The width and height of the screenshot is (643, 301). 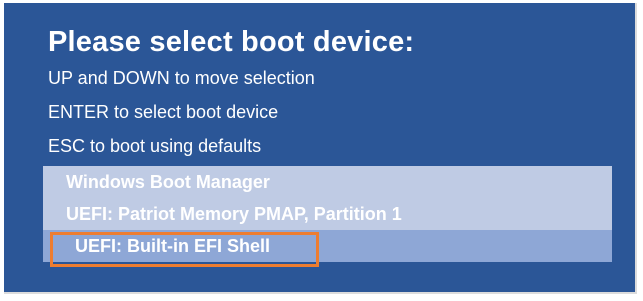 What do you see at coordinates (172, 246) in the screenshot?
I see `boot-device-efi-shell-label: UEFI: Built-in EFI Shell` at bounding box center [172, 246].